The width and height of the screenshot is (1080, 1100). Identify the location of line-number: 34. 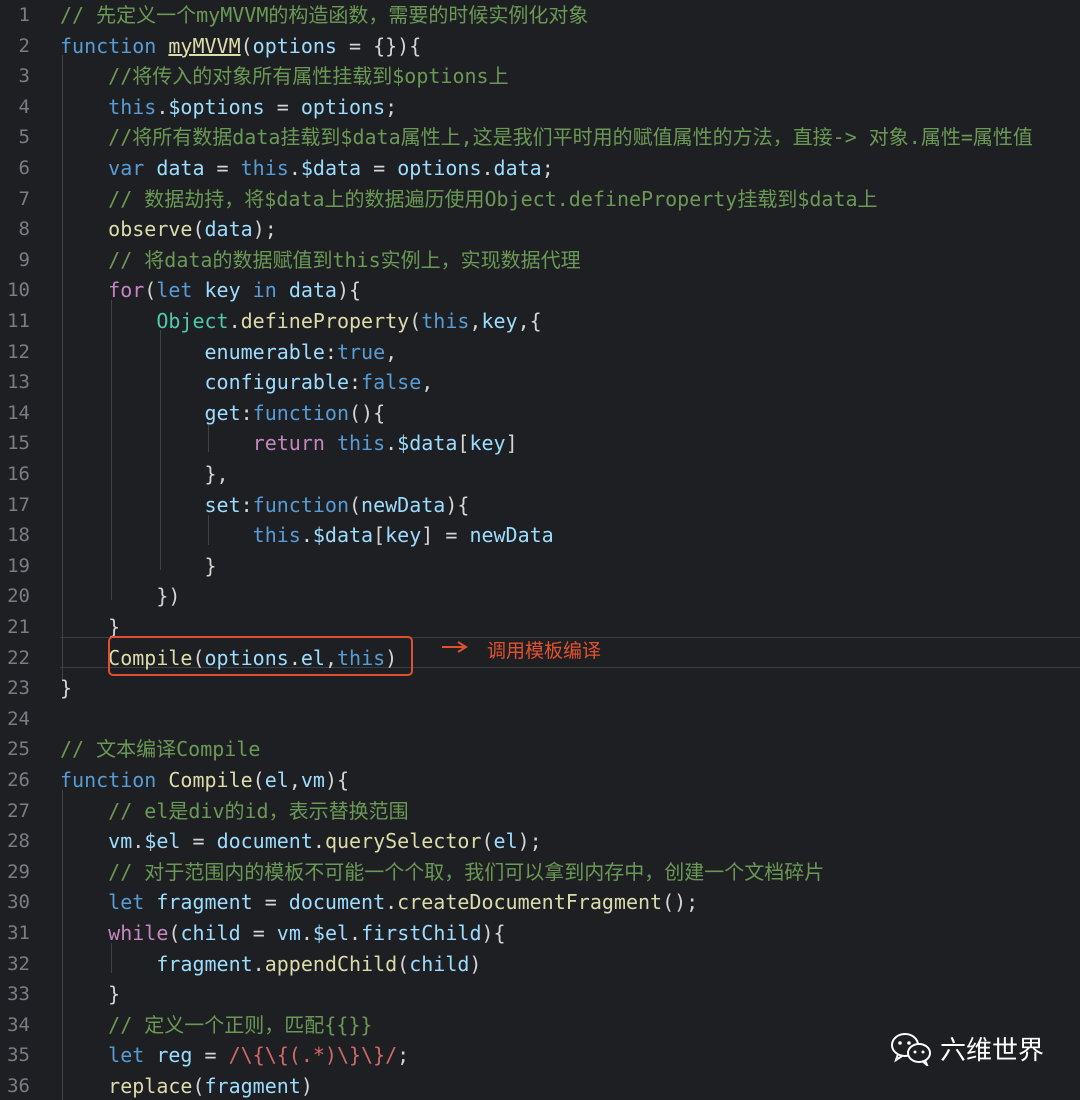
(18, 1024).